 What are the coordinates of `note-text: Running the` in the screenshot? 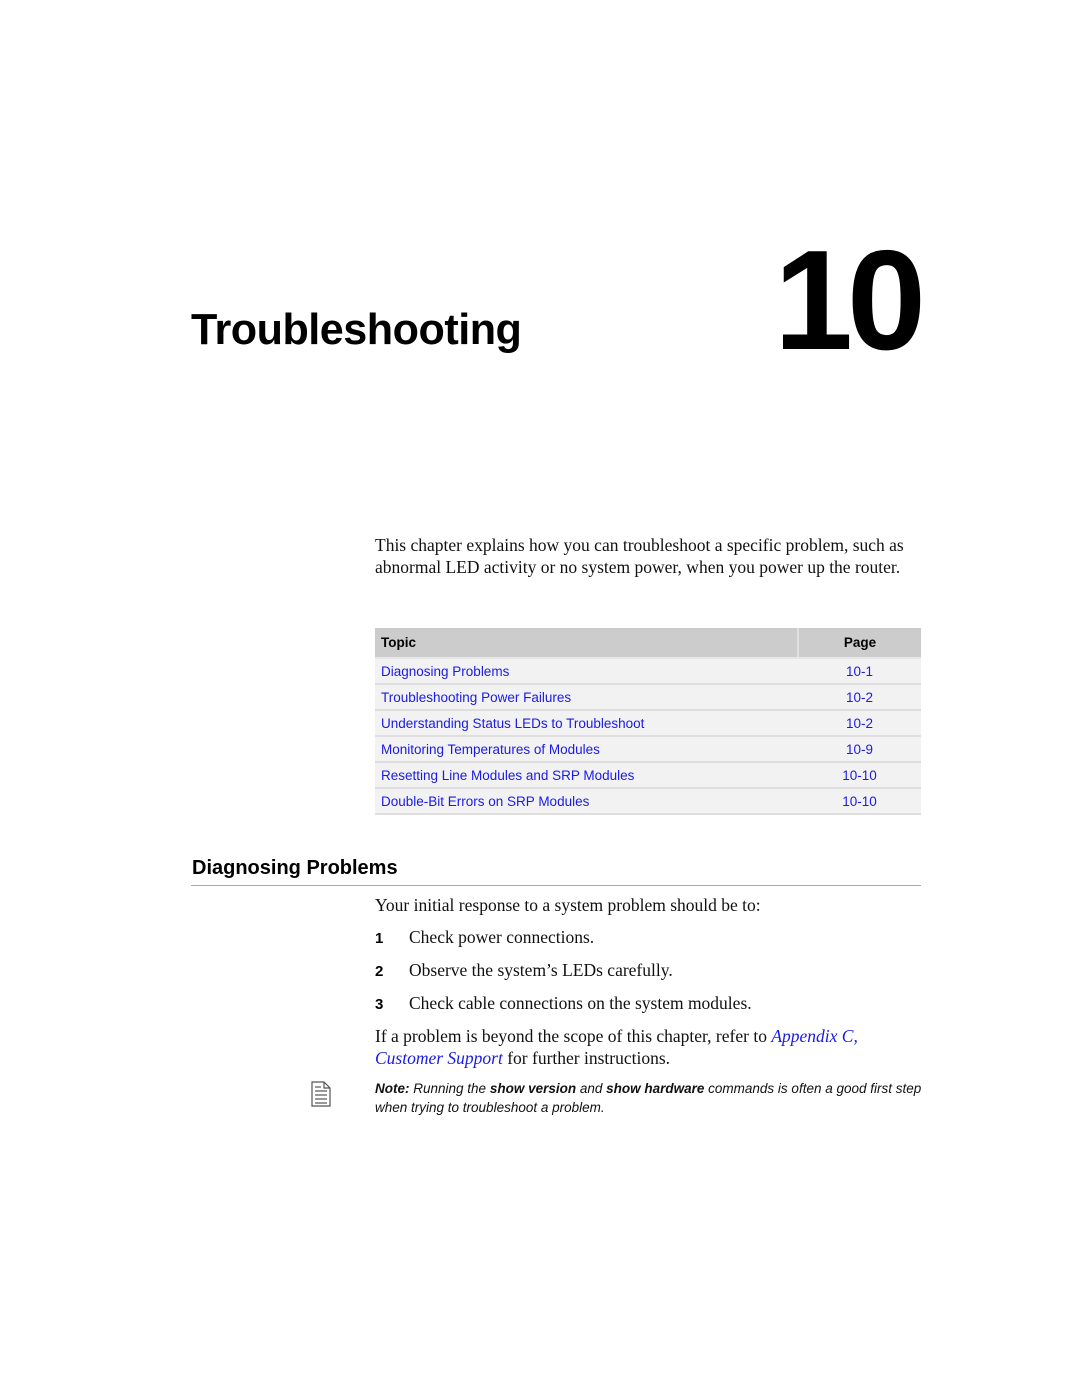 It's located at (449, 1088).